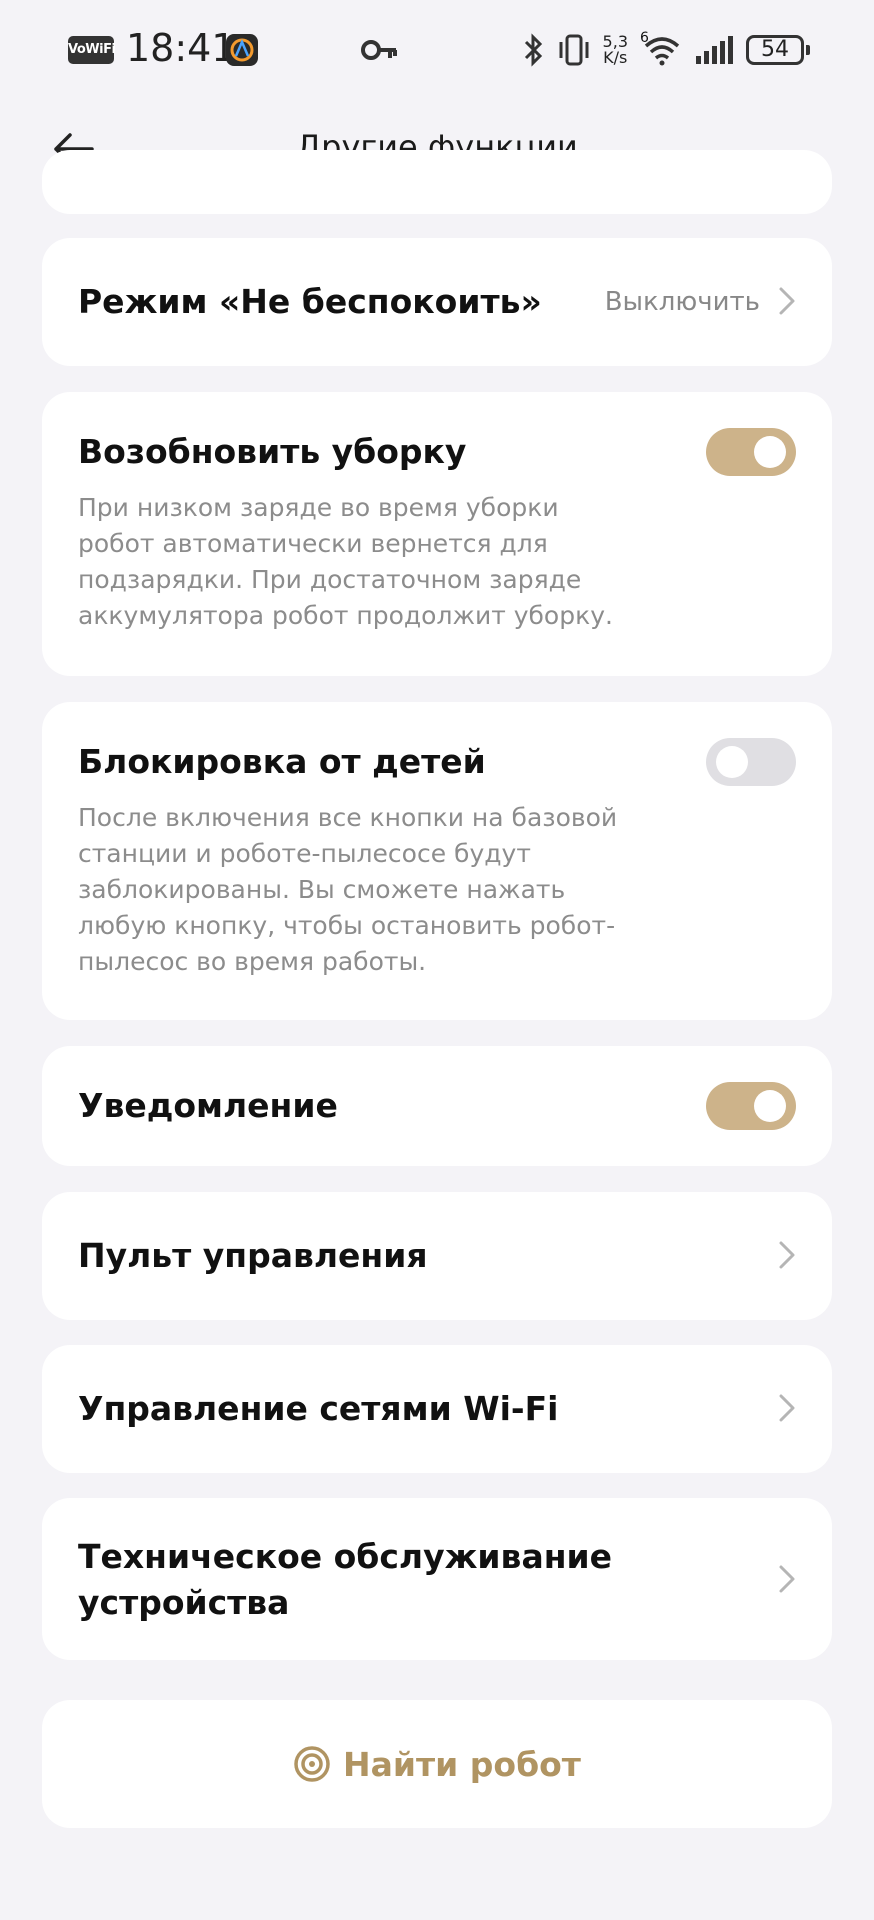 The height and width of the screenshot is (1920, 874). Describe the element at coordinates (437, 50) in the screenshot. I see `status-bar: VoWiFi 18:41 5,3 K/s 6 54` at that location.